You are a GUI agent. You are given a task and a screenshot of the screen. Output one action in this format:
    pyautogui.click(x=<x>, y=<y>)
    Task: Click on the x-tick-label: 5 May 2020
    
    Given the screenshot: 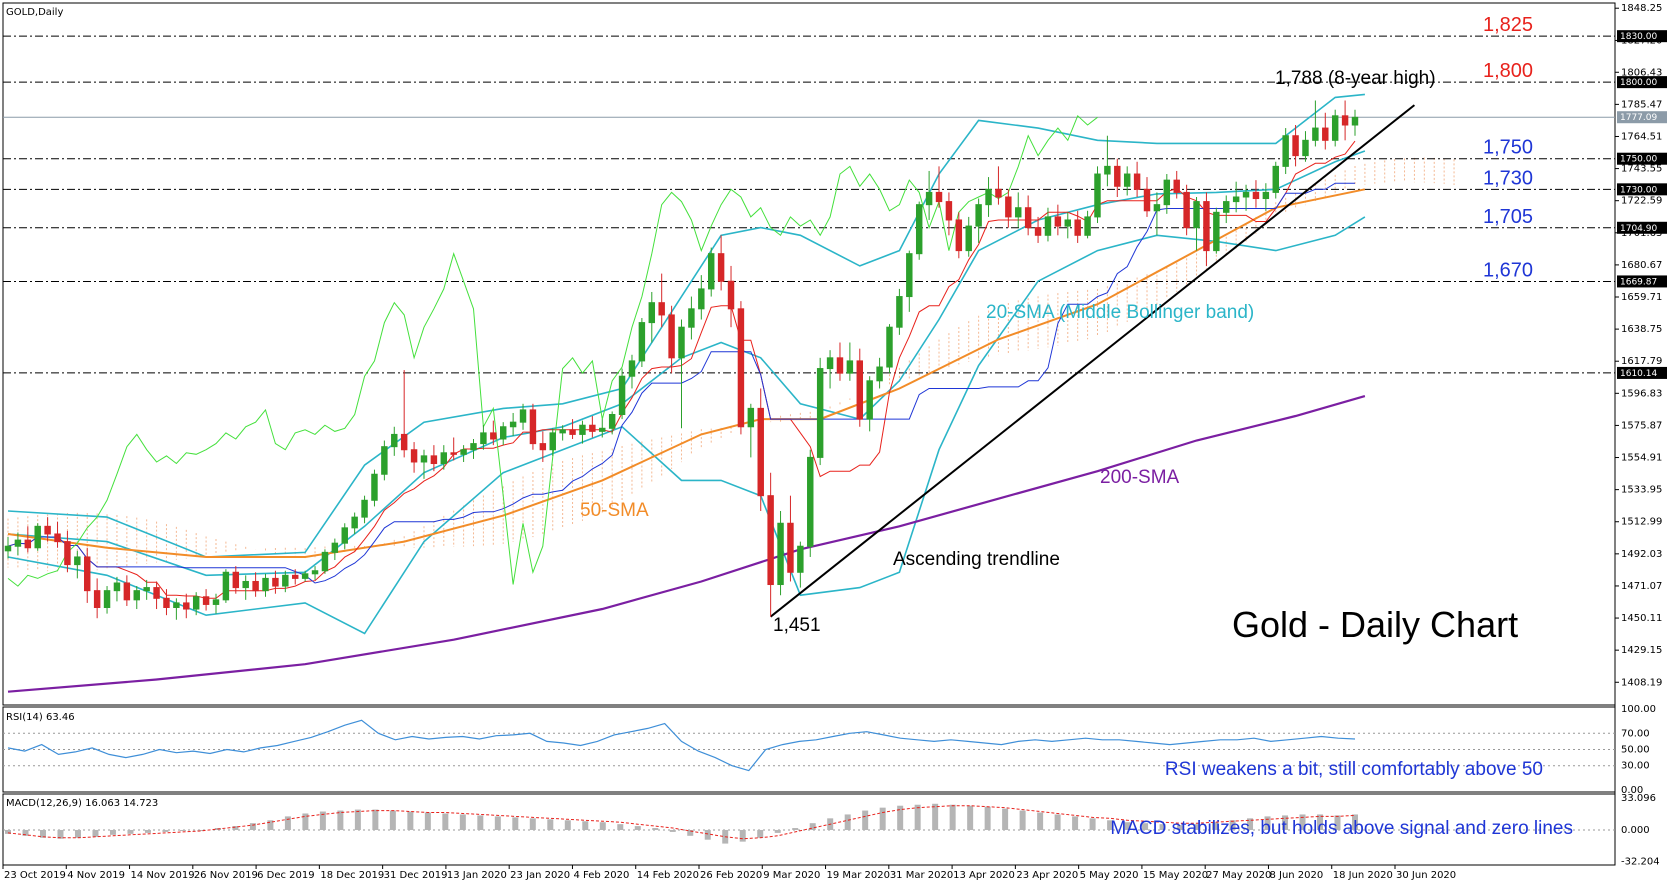 What is the action you would take?
    pyautogui.click(x=1109, y=875)
    